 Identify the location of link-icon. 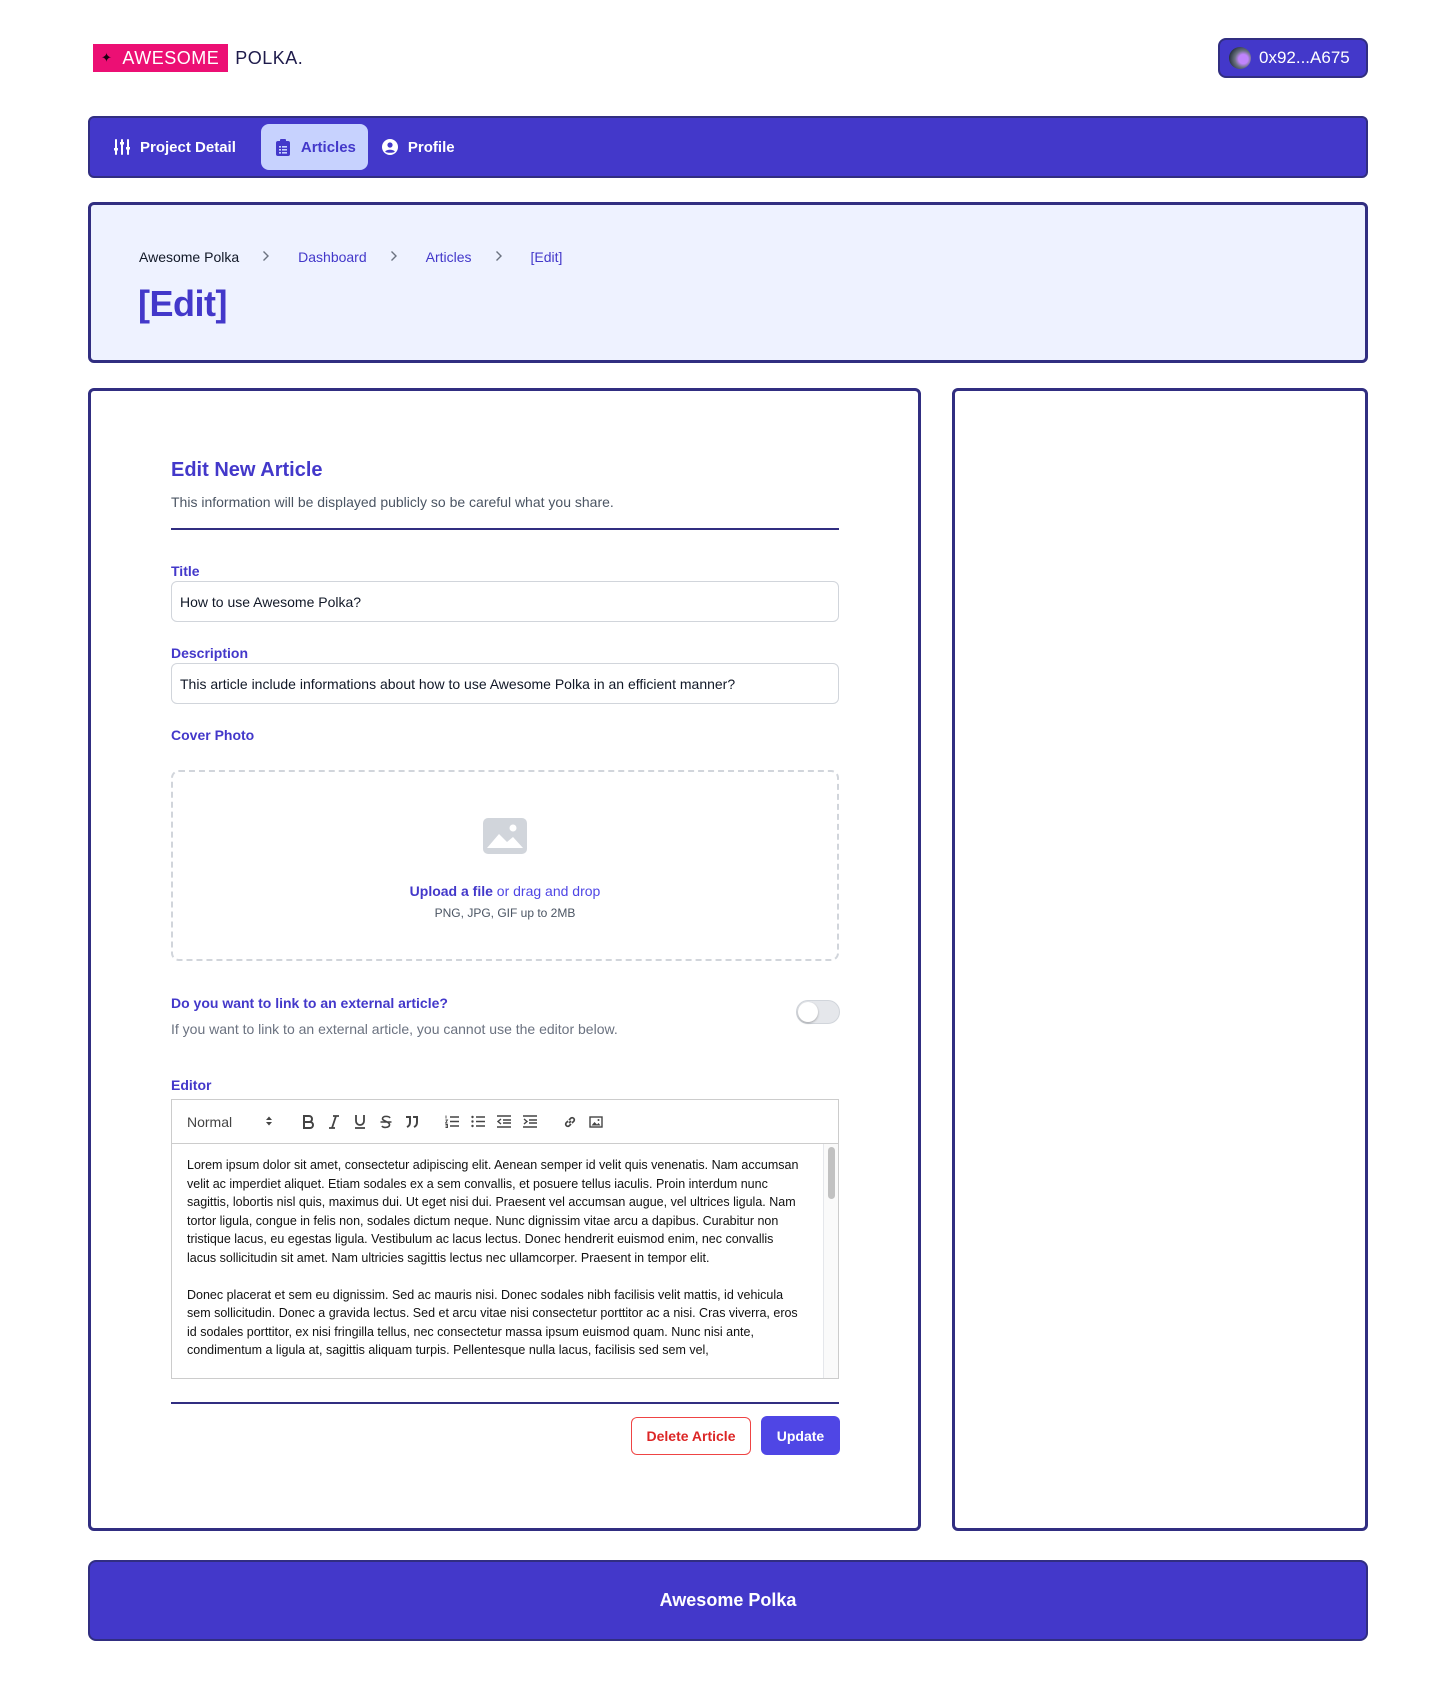
(570, 1122).